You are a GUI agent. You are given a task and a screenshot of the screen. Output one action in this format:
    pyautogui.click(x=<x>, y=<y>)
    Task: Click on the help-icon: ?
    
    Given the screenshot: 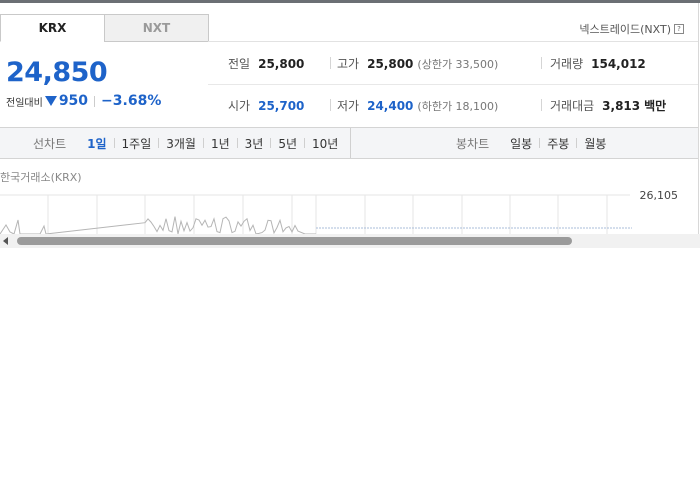 What is the action you would take?
    pyautogui.click(x=679, y=29)
    